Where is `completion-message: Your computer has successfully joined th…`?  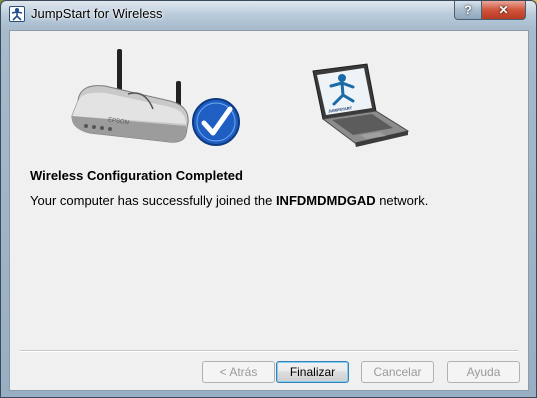
completion-message: Your computer has successfully joined th… is located at coordinates (229, 200).